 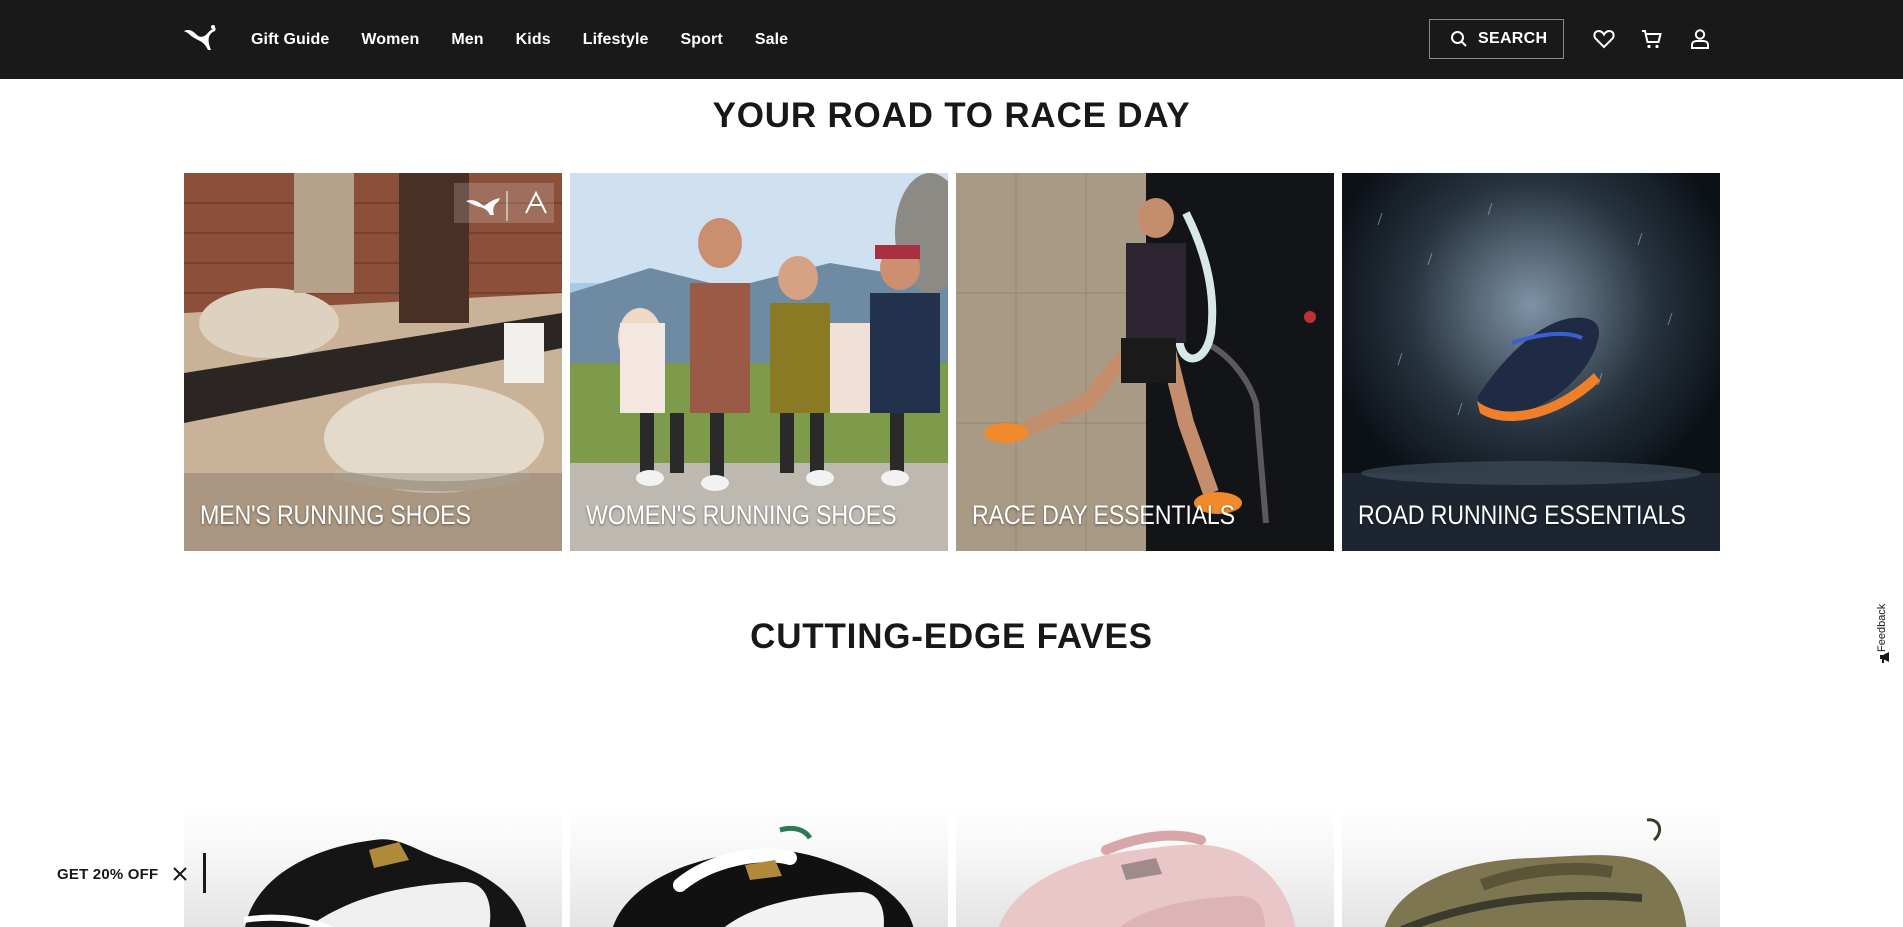 I want to click on promo-divider, so click(x=204, y=873).